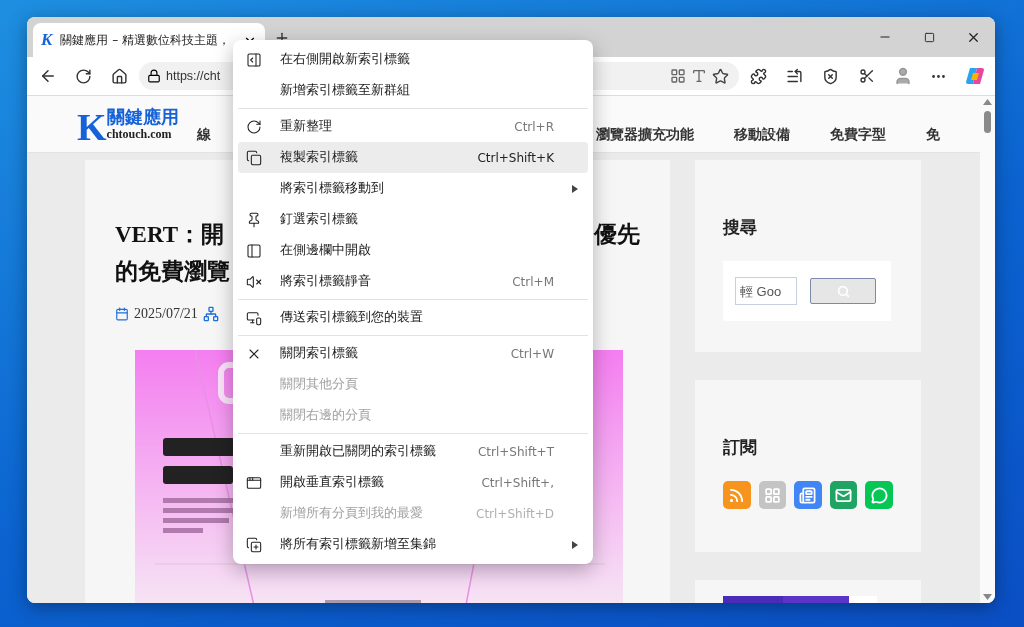 The width and height of the screenshot is (1024, 627). What do you see at coordinates (830, 76) in the screenshot?
I see `shield-icon` at bounding box center [830, 76].